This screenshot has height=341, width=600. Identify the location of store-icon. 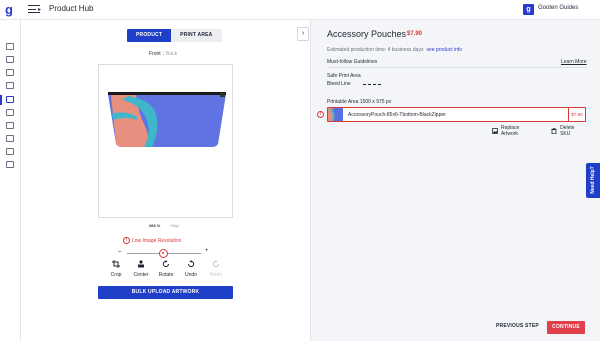
(10, 72).